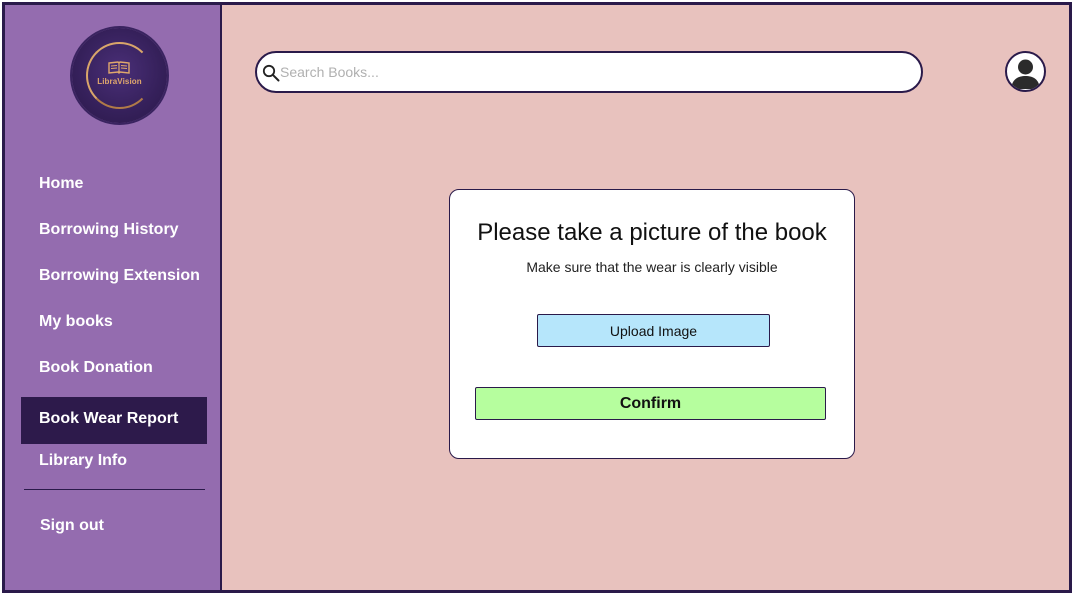  What do you see at coordinates (114, 489) in the screenshot?
I see `sidebar-divider` at bounding box center [114, 489].